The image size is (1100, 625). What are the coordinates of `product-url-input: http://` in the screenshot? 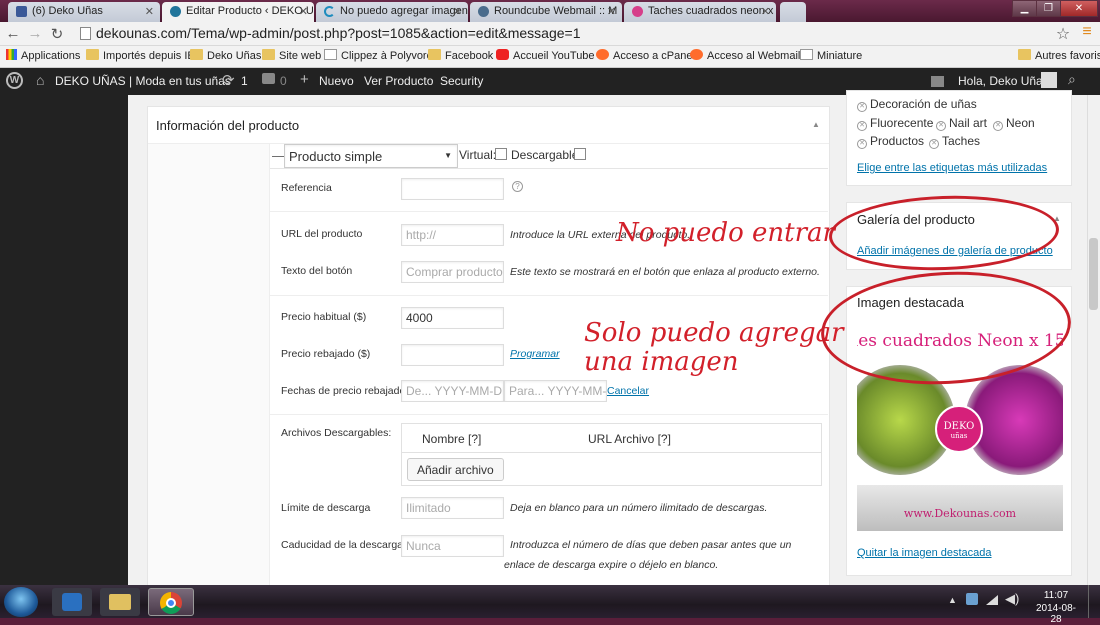 It's located at (452, 235).